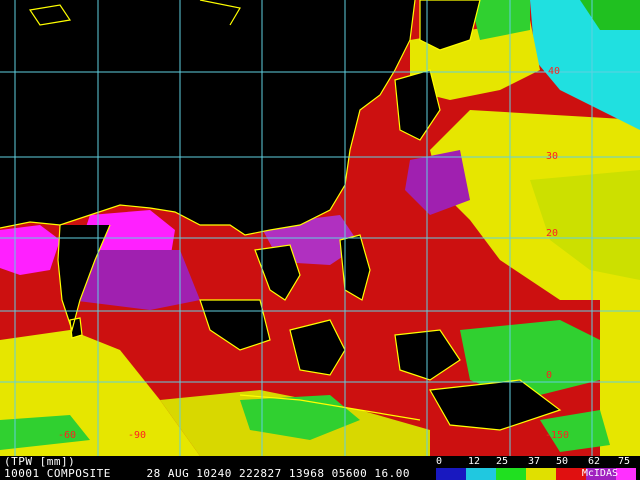 This screenshot has height=480, width=640. What do you see at coordinates (534, 461) in the screenshot?
I see `colorbar-label-37: 37` at bounding box center [534, 461].